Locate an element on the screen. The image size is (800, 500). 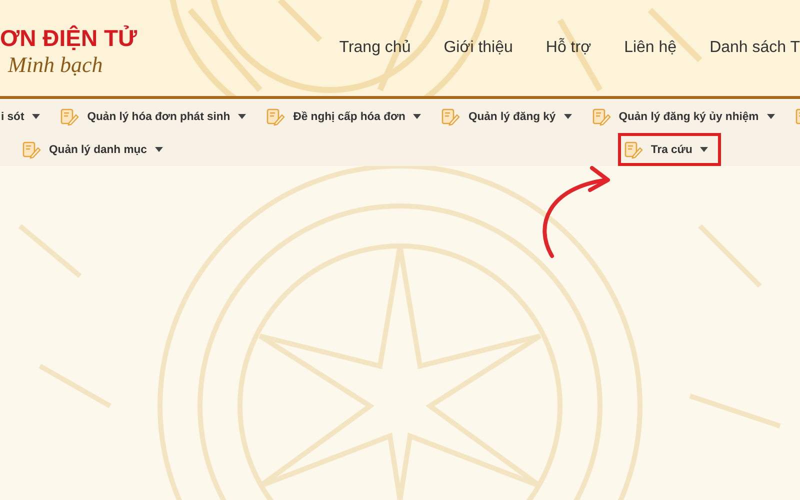
logo-slogan: Minh bạch is located at coordinates (56, 65).